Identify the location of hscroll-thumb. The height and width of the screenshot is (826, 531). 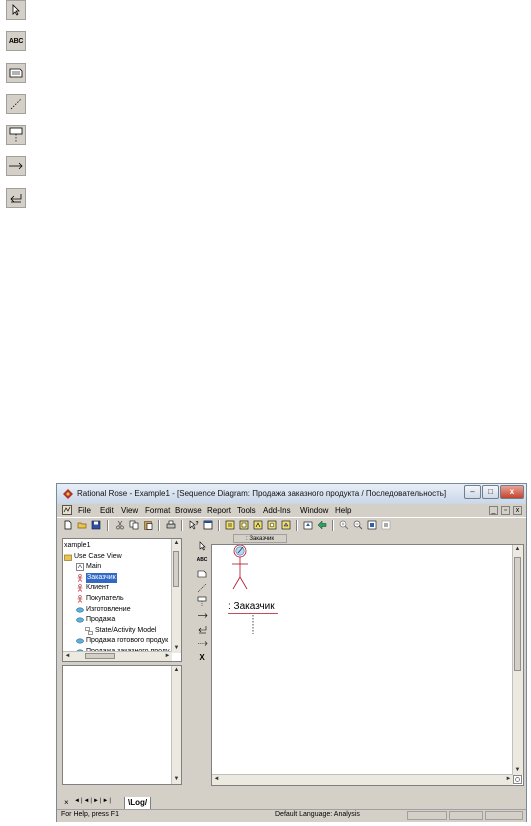
(100, 656).